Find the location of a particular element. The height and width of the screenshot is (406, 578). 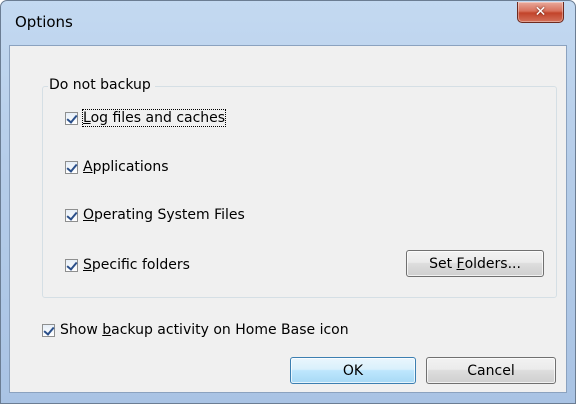

show-activity-label: Show backup activity on Home Base icon is located at coordinates (204, 330).